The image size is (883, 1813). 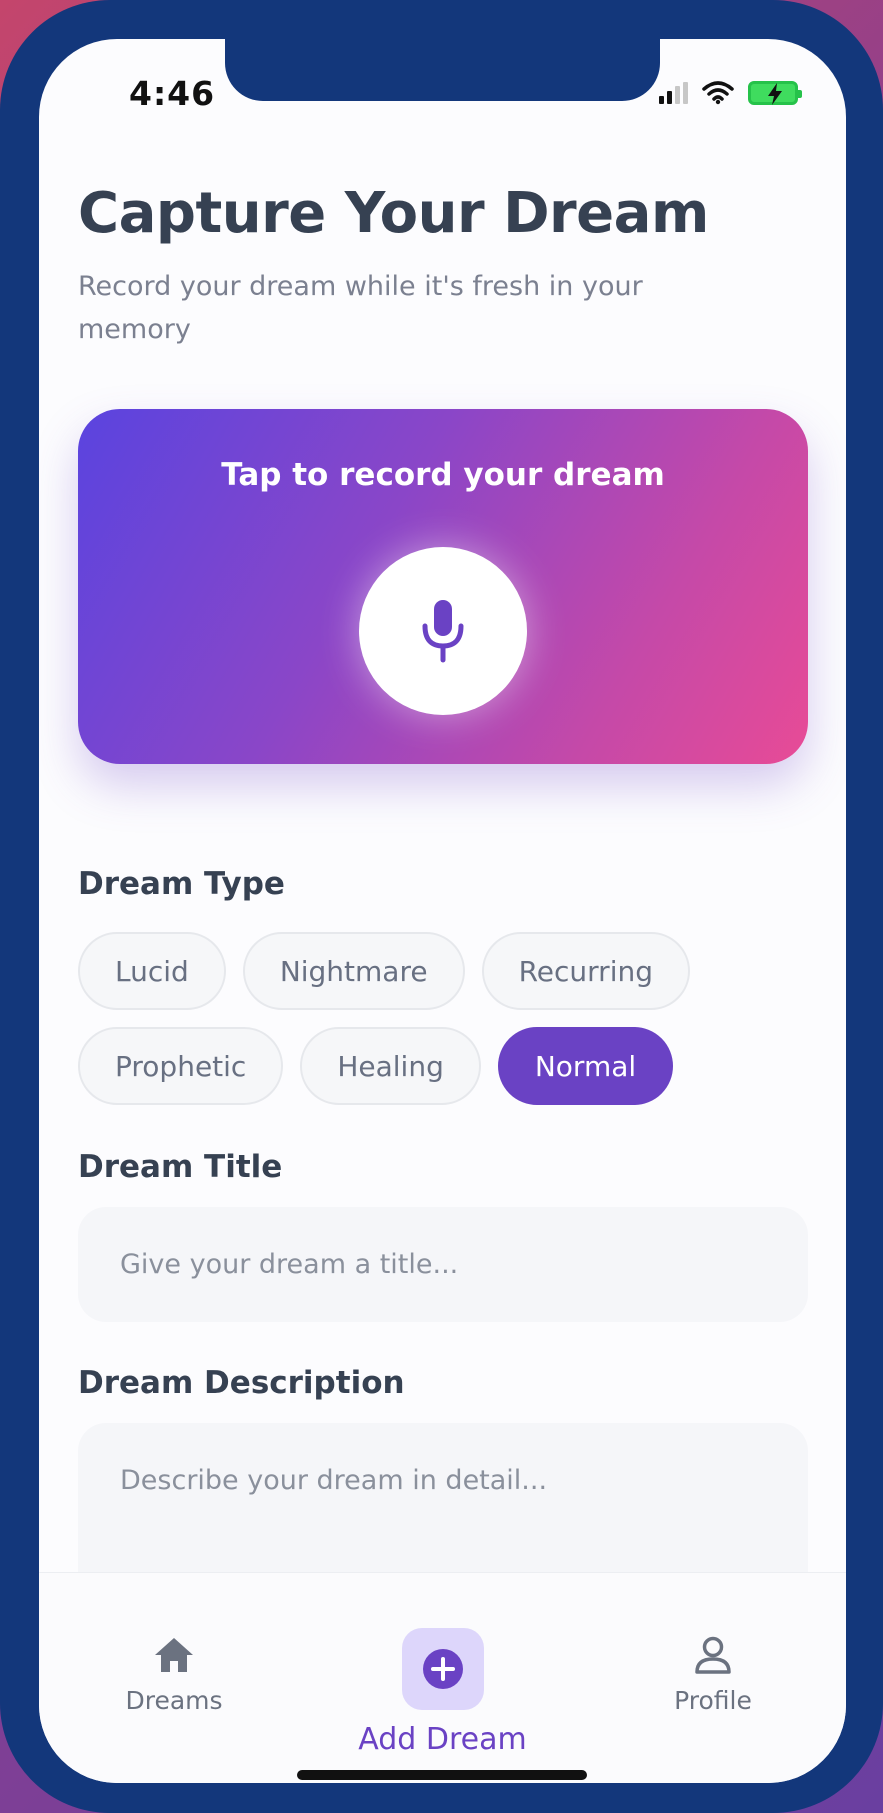 What do you see at coordinates (713, 1675) in the screenshot?
I see `nav-profile: Profile` at bounding box center [713, 1675].